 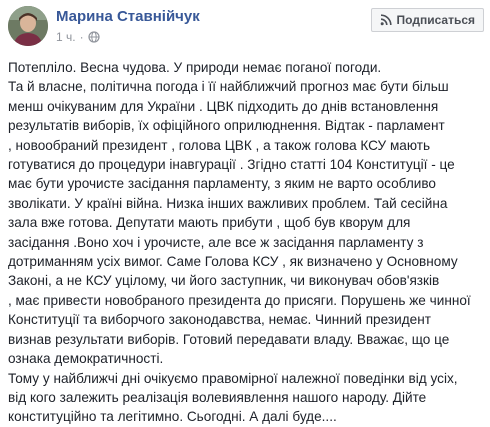 I want to click on post-meta: 1 ч. ·, so click(x=78, y=37).